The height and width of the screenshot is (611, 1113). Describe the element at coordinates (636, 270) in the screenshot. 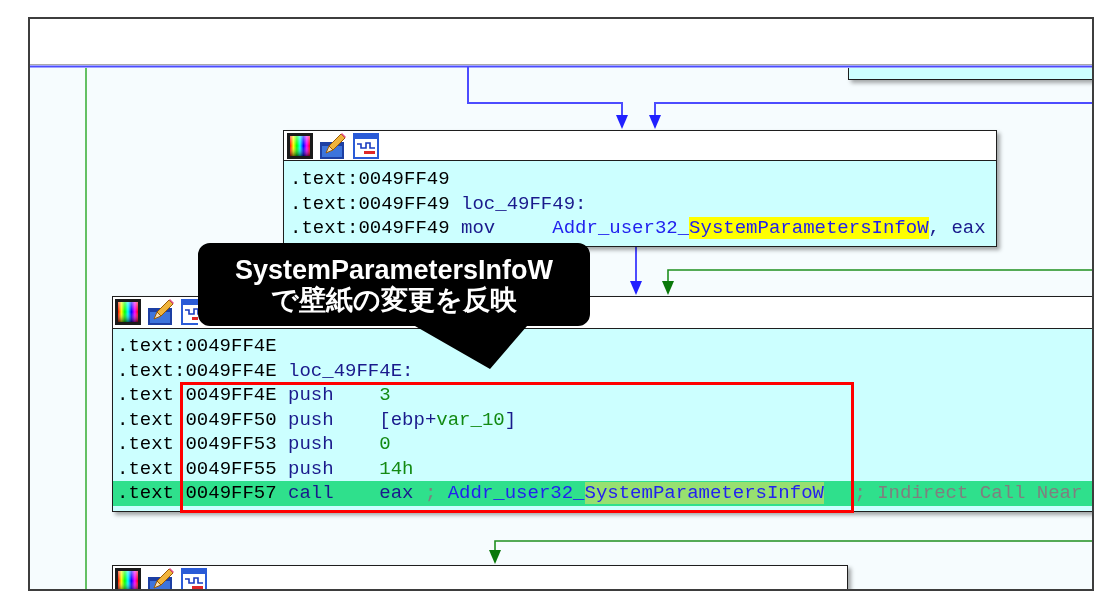

I see `edge-arrow` at that location.